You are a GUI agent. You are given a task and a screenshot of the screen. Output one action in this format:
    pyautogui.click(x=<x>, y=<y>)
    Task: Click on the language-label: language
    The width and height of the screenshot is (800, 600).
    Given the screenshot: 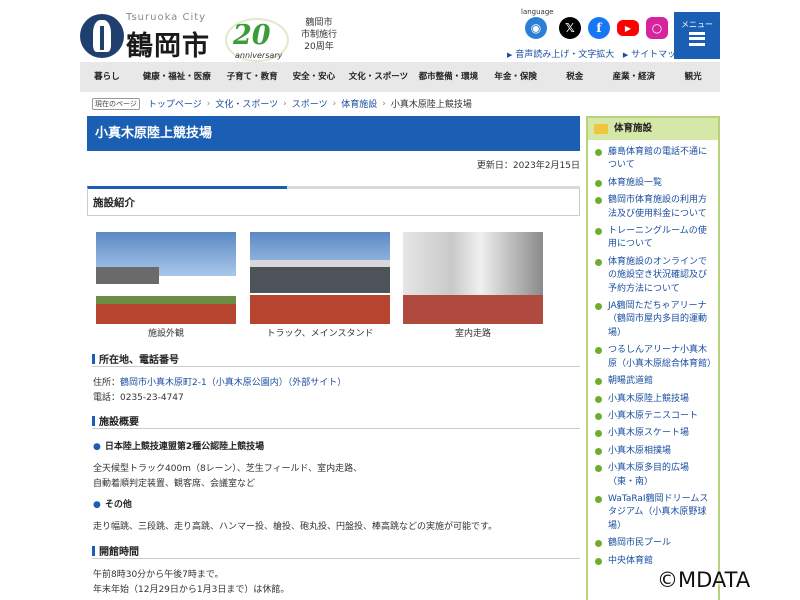 What is the action you would take?
    pyautogui.click(x=537, y=12)
    